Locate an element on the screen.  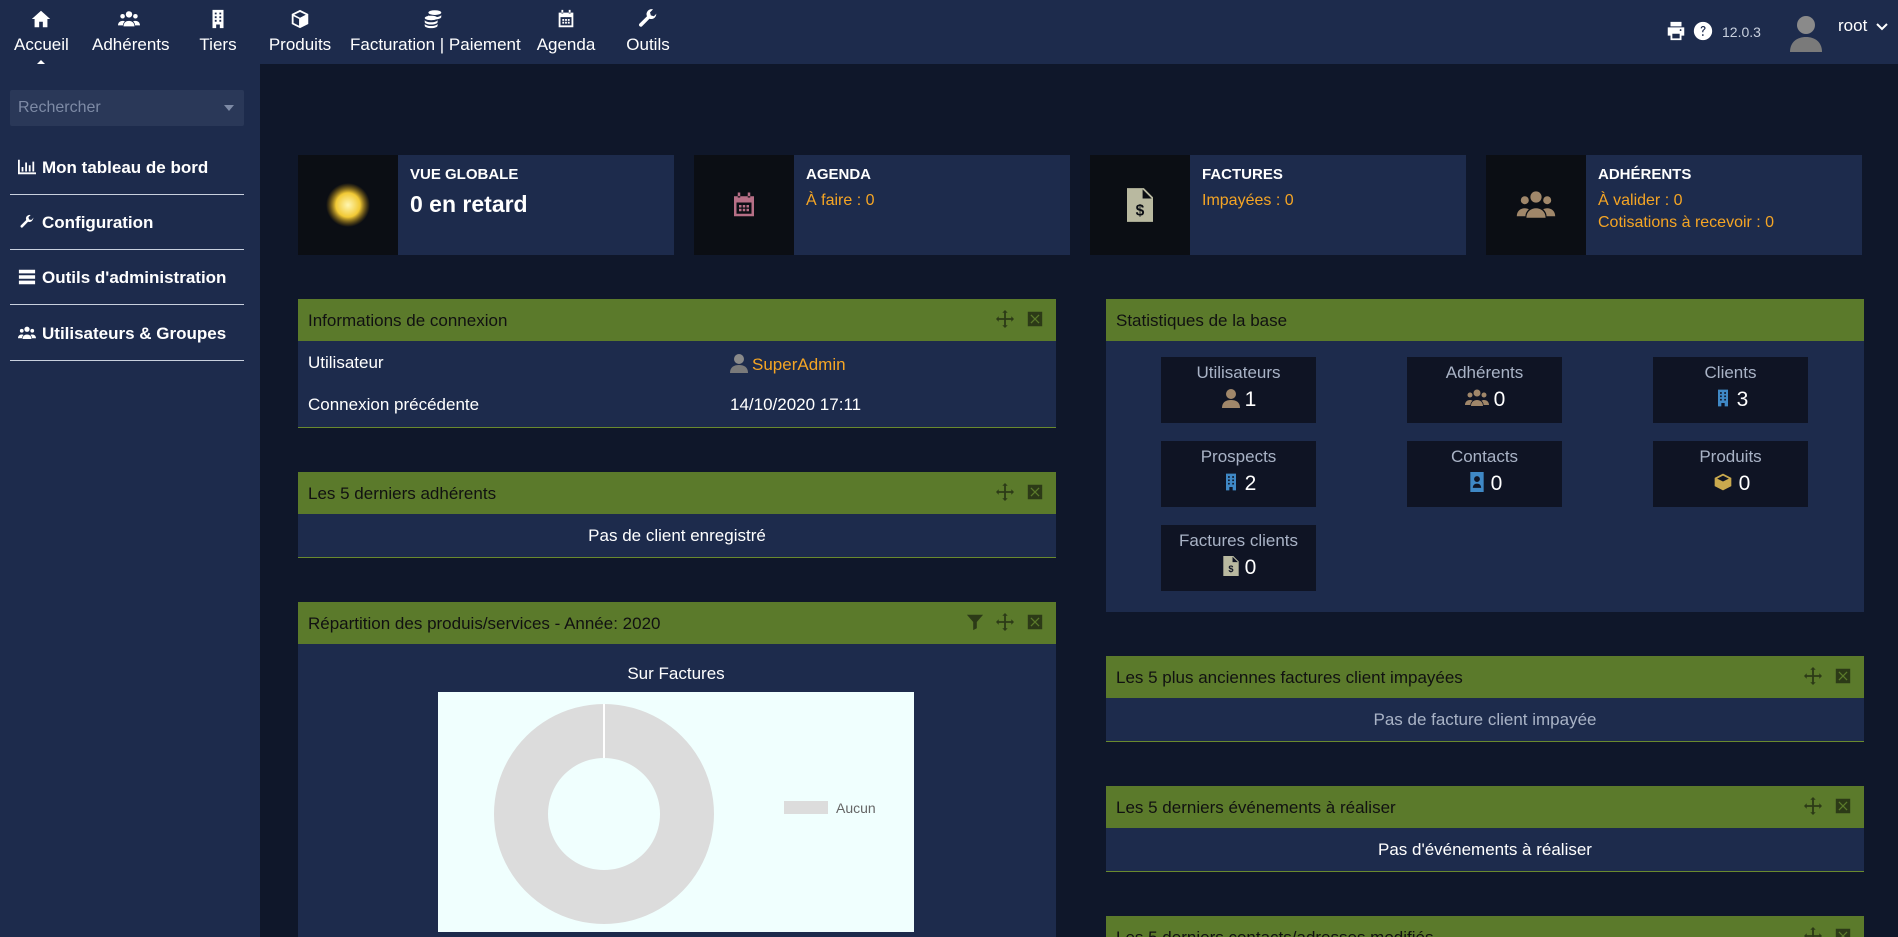
empty-message: Pas de facture client impayée is located at coordinates (1485, 719).